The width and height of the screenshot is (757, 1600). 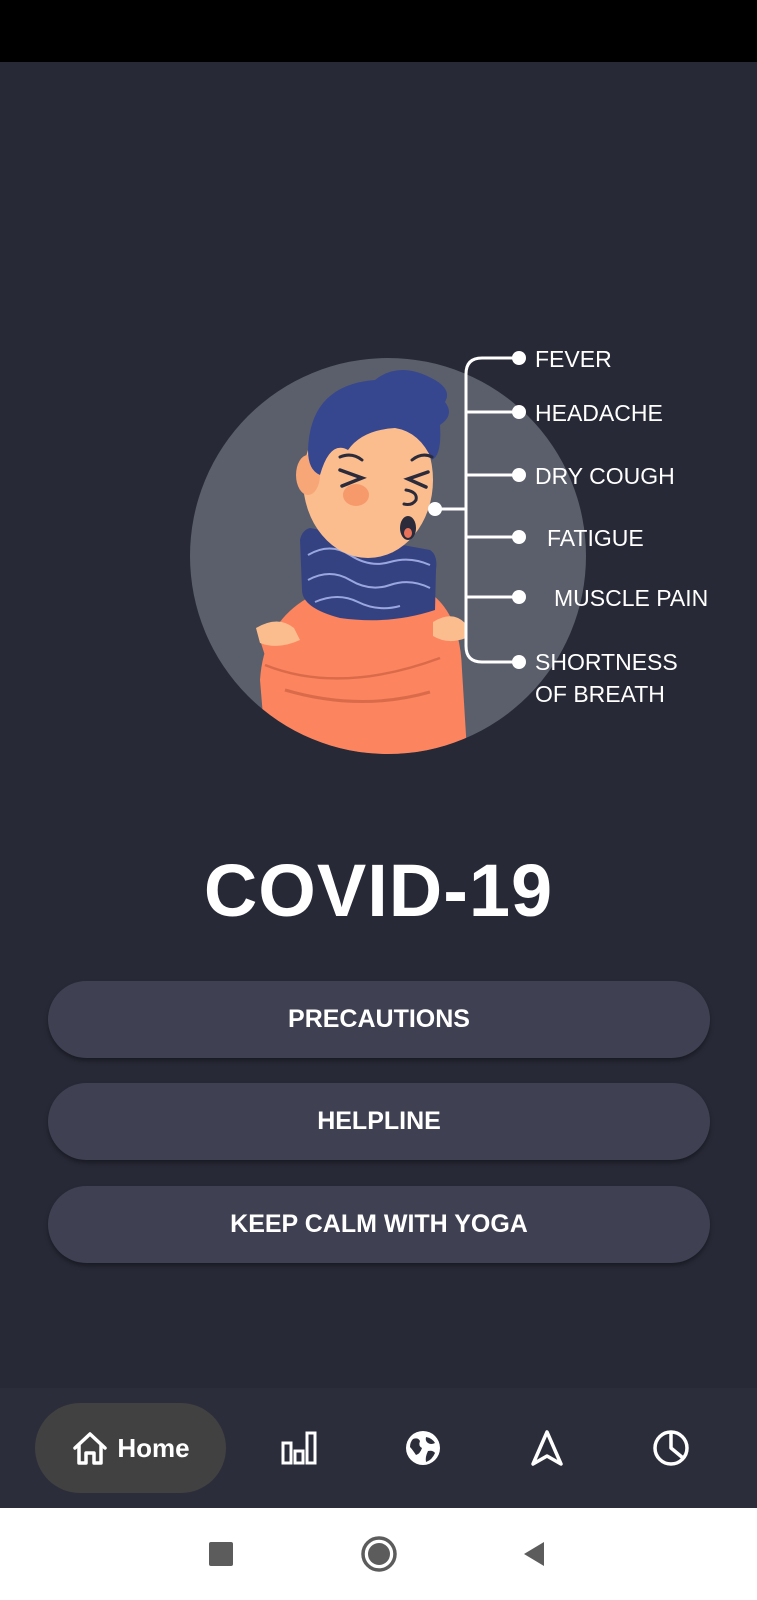 I want to click on helpline-button: HELPLINE, so click(x=379, y=1121).